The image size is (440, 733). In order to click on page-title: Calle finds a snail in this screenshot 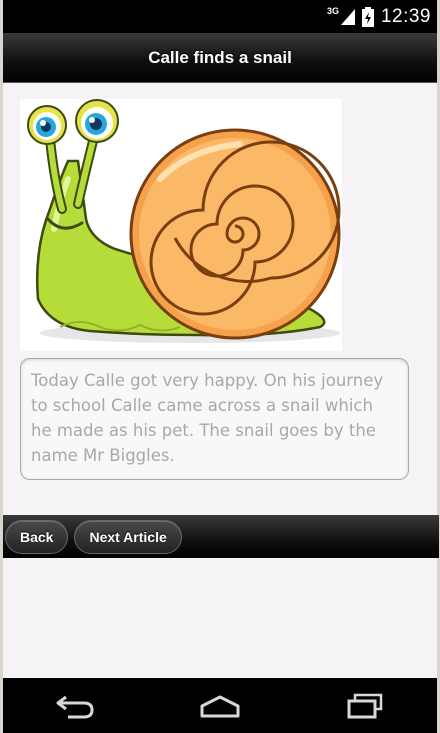, I will do `click(220, 57)`.